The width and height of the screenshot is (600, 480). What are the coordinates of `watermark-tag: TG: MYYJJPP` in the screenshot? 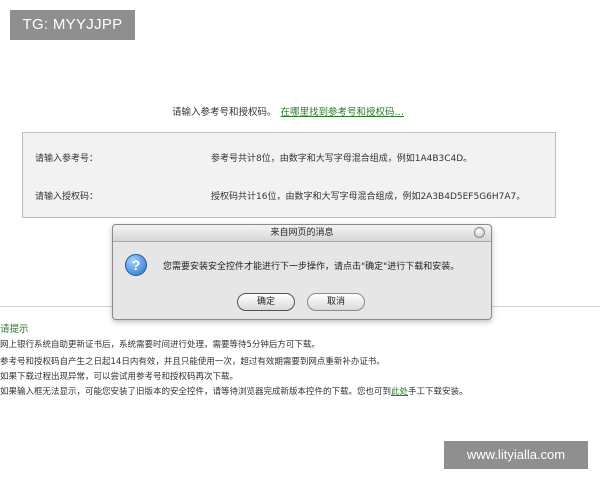 It's located at (72, 25).